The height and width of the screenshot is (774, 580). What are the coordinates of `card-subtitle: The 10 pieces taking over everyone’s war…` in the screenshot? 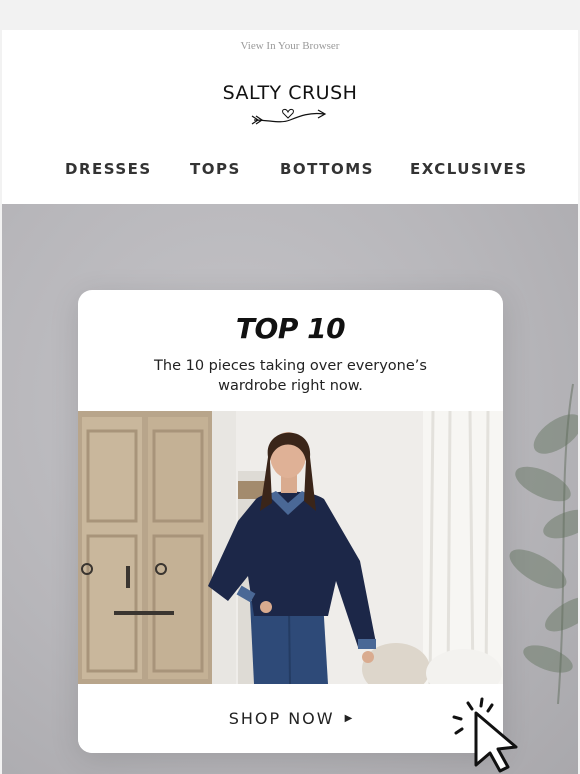 It's located at (290, 376).